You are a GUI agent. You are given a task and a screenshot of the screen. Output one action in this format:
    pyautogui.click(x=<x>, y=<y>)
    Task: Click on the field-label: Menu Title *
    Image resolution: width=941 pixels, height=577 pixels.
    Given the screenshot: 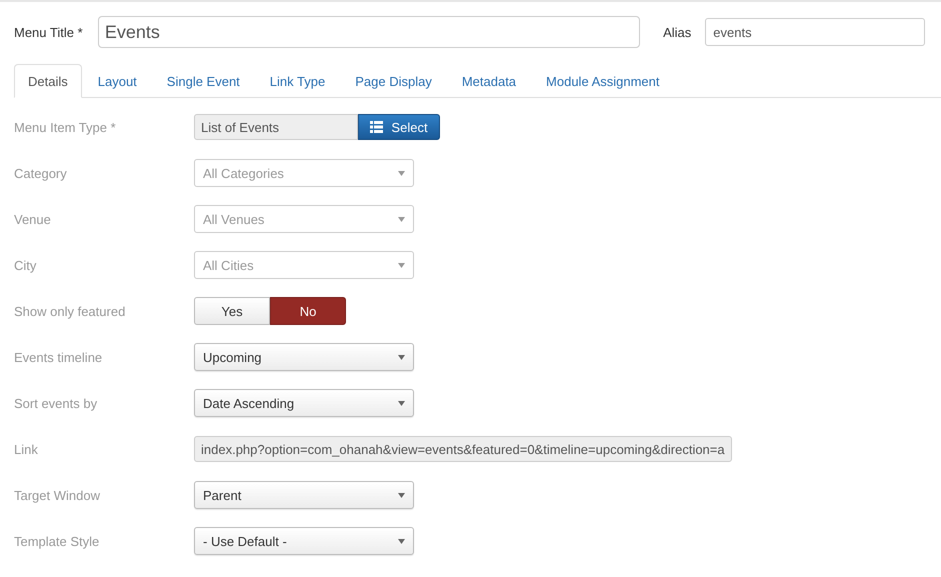 What is the action you would take?
    pyautogui.click(x=49, y=32)
    